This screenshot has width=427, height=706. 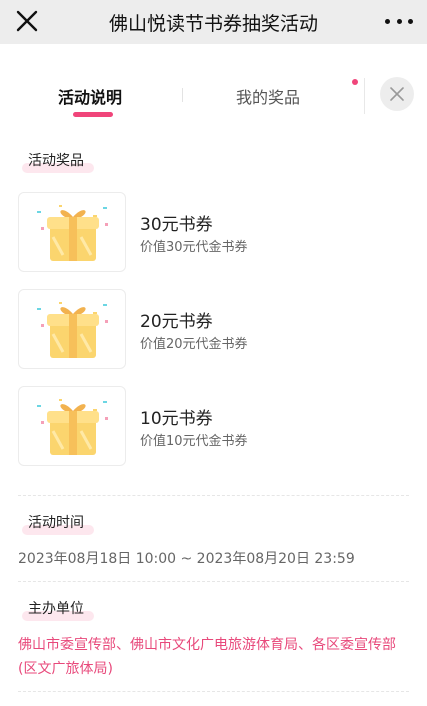 I want to click on prize-description: 价值10元代金书券, so click(x=194, y=441).